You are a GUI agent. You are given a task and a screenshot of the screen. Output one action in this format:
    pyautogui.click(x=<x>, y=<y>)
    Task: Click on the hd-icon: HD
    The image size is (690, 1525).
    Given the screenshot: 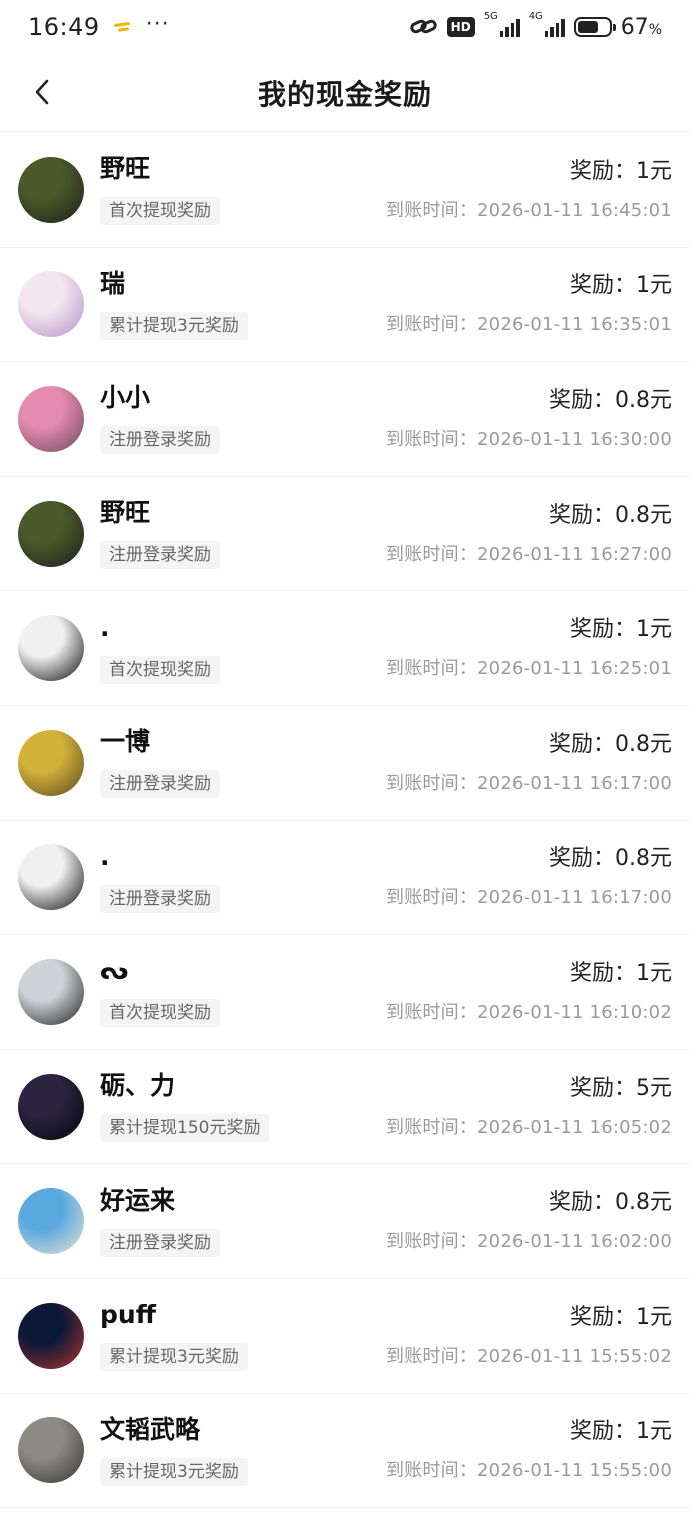 What is the action you would take?
    pyautogui.click(x=460, y=27)
    